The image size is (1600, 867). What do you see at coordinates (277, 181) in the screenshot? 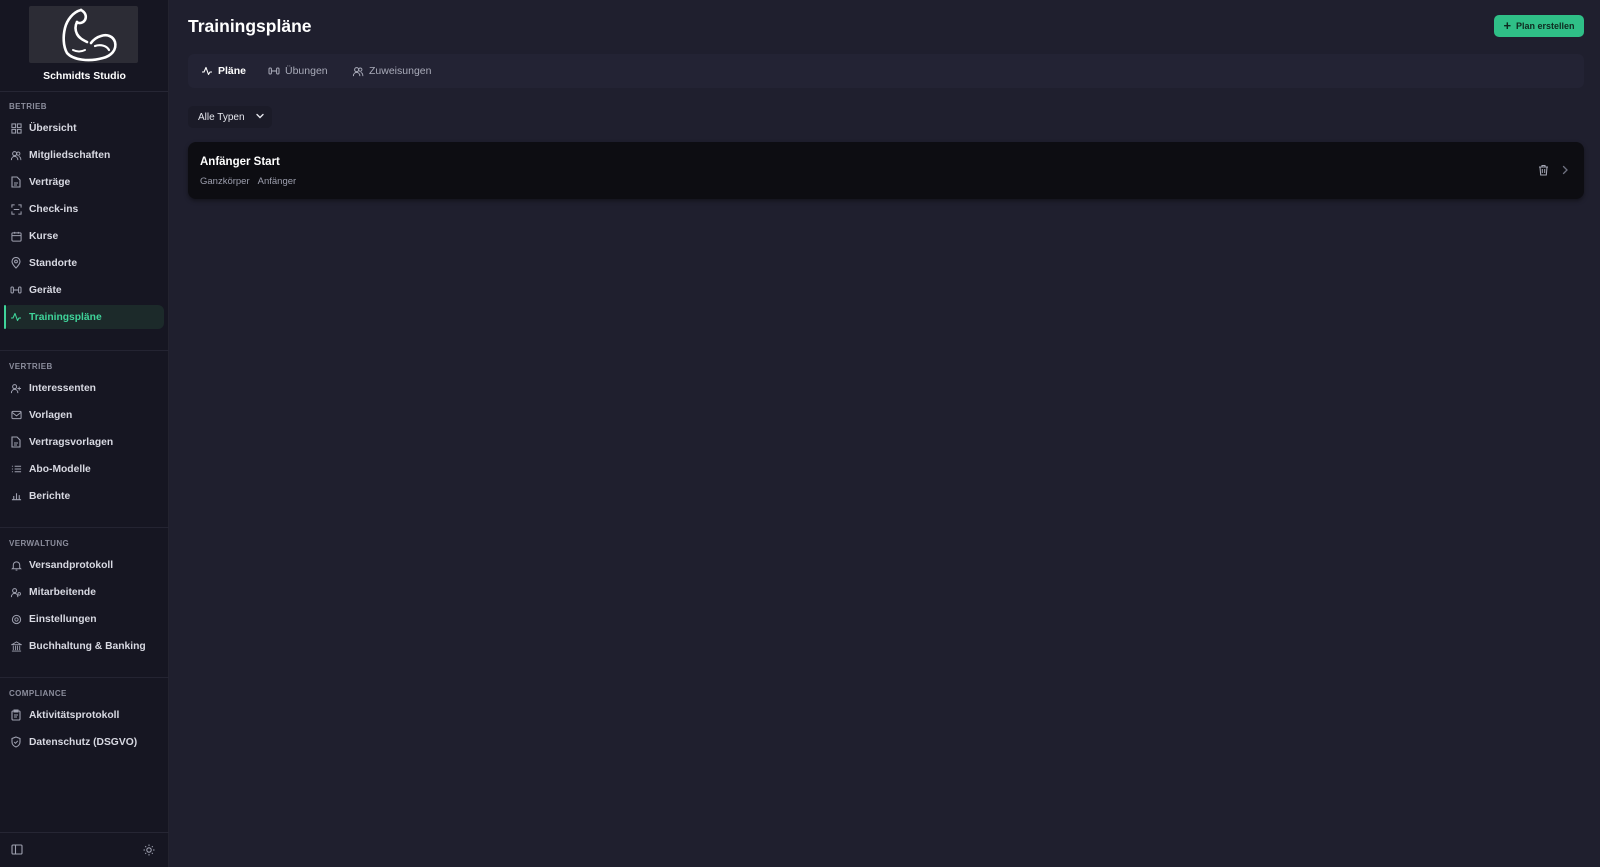
I see `plan-tag: Anfänger` at bounding box center [277, 181].